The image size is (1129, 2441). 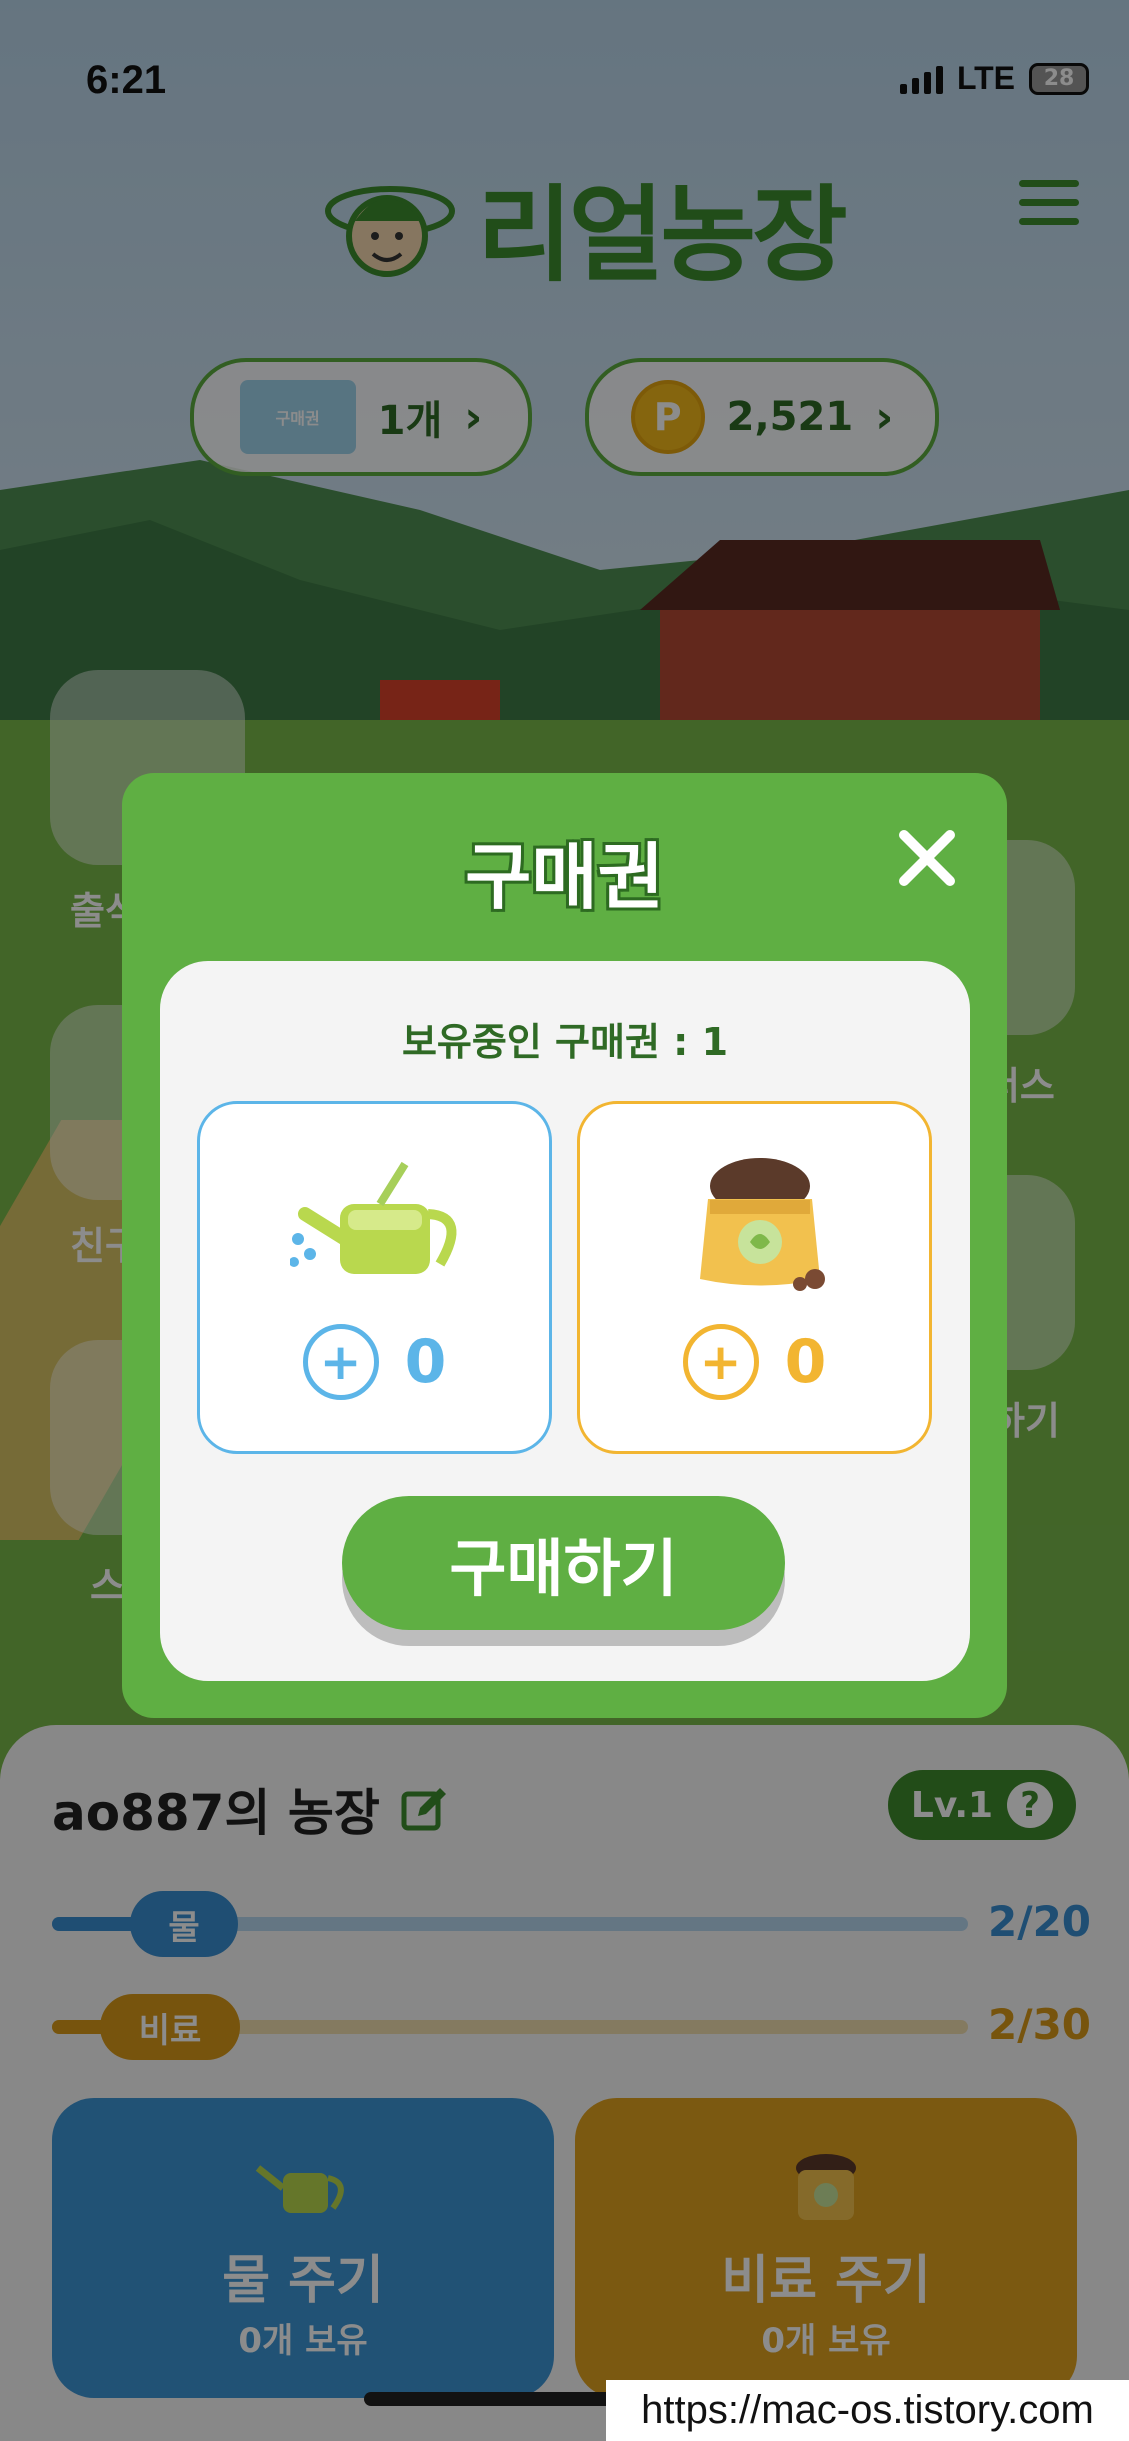 I want to click on fertilizer-qty-control: + 0, so click(x=754, y=1362).